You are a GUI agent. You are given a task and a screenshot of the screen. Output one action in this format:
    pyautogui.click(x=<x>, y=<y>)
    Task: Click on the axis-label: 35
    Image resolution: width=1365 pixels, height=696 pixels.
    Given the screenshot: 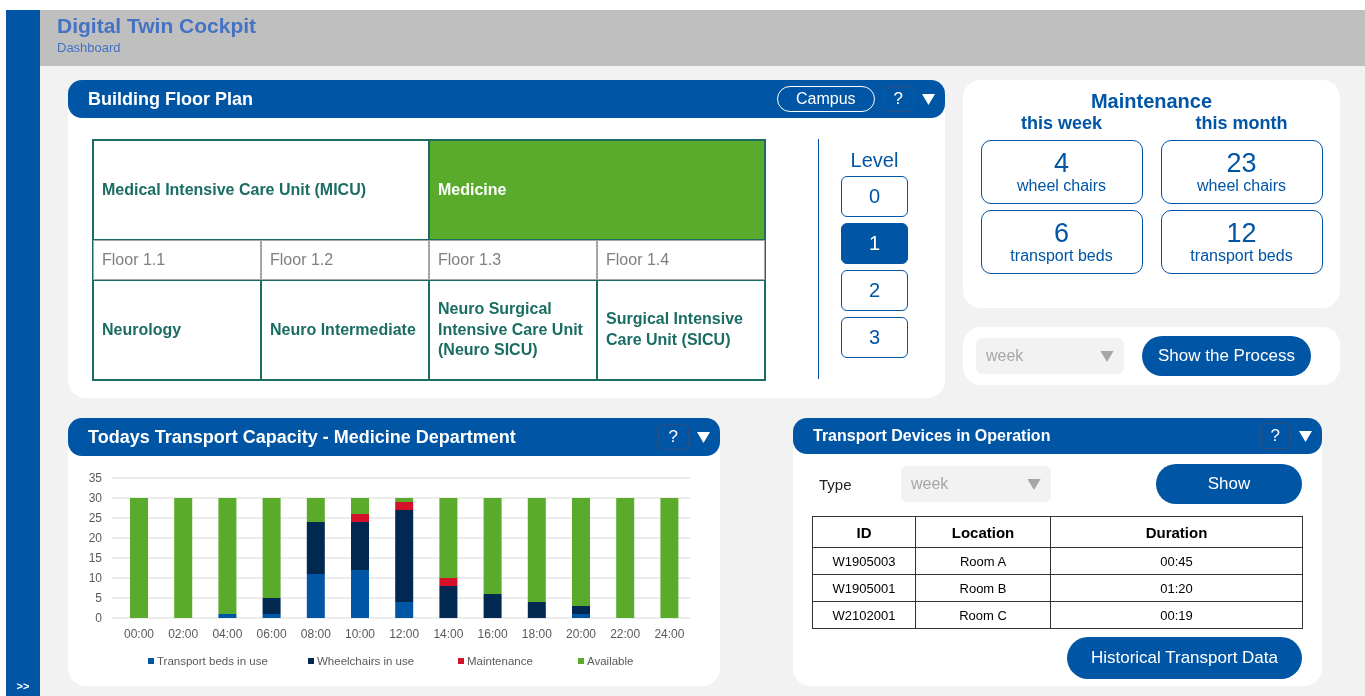 What is the action you would take?
    pyautogui.click(x=95, y=478)
    